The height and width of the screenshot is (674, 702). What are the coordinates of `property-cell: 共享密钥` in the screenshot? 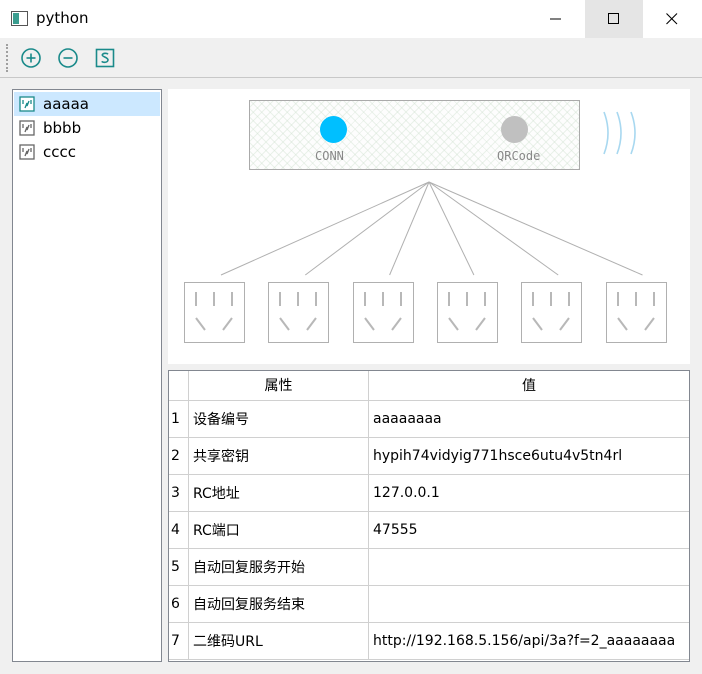 It's located at (279, 456).